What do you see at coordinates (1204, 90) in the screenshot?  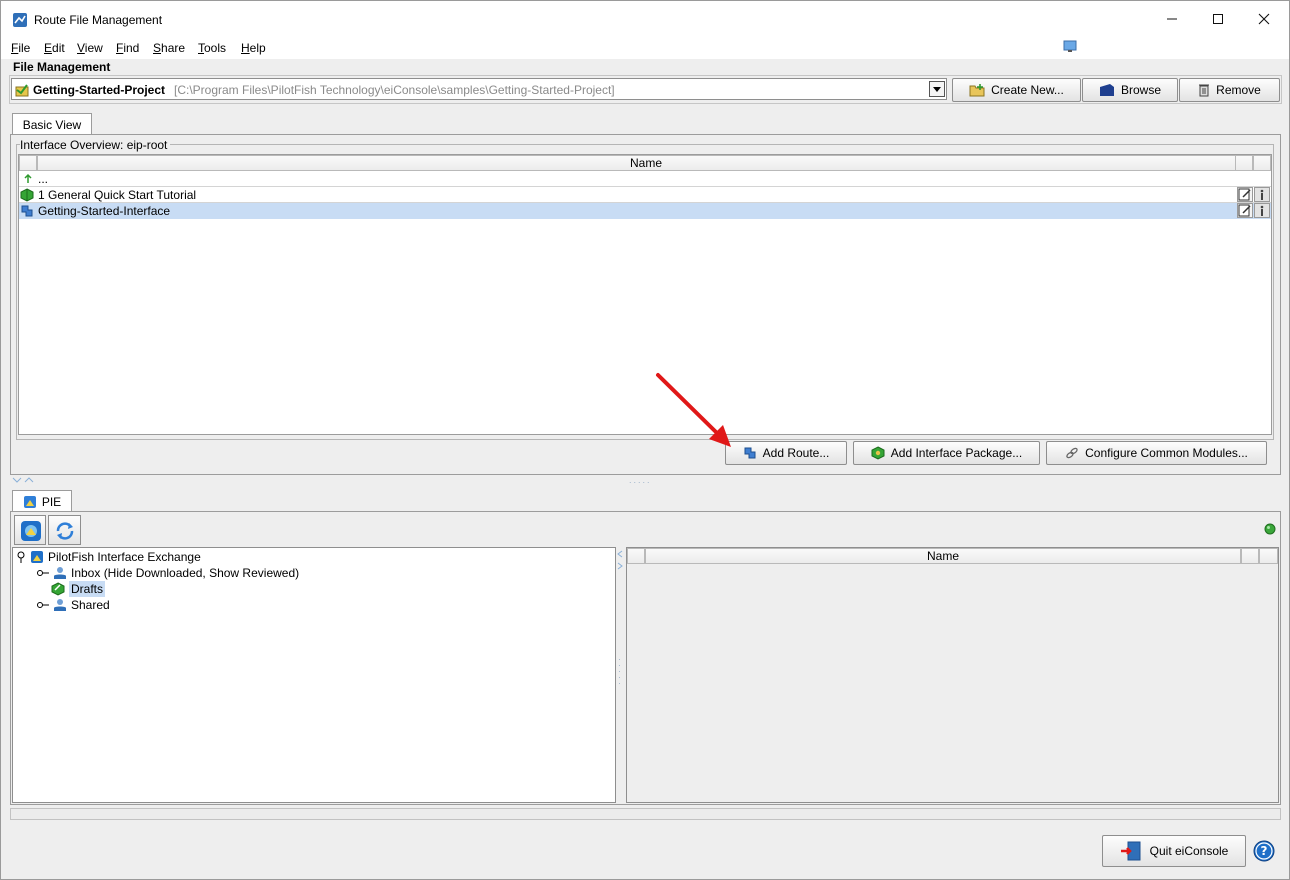 I see `trash-icon` at bounding box center [1204, 90].